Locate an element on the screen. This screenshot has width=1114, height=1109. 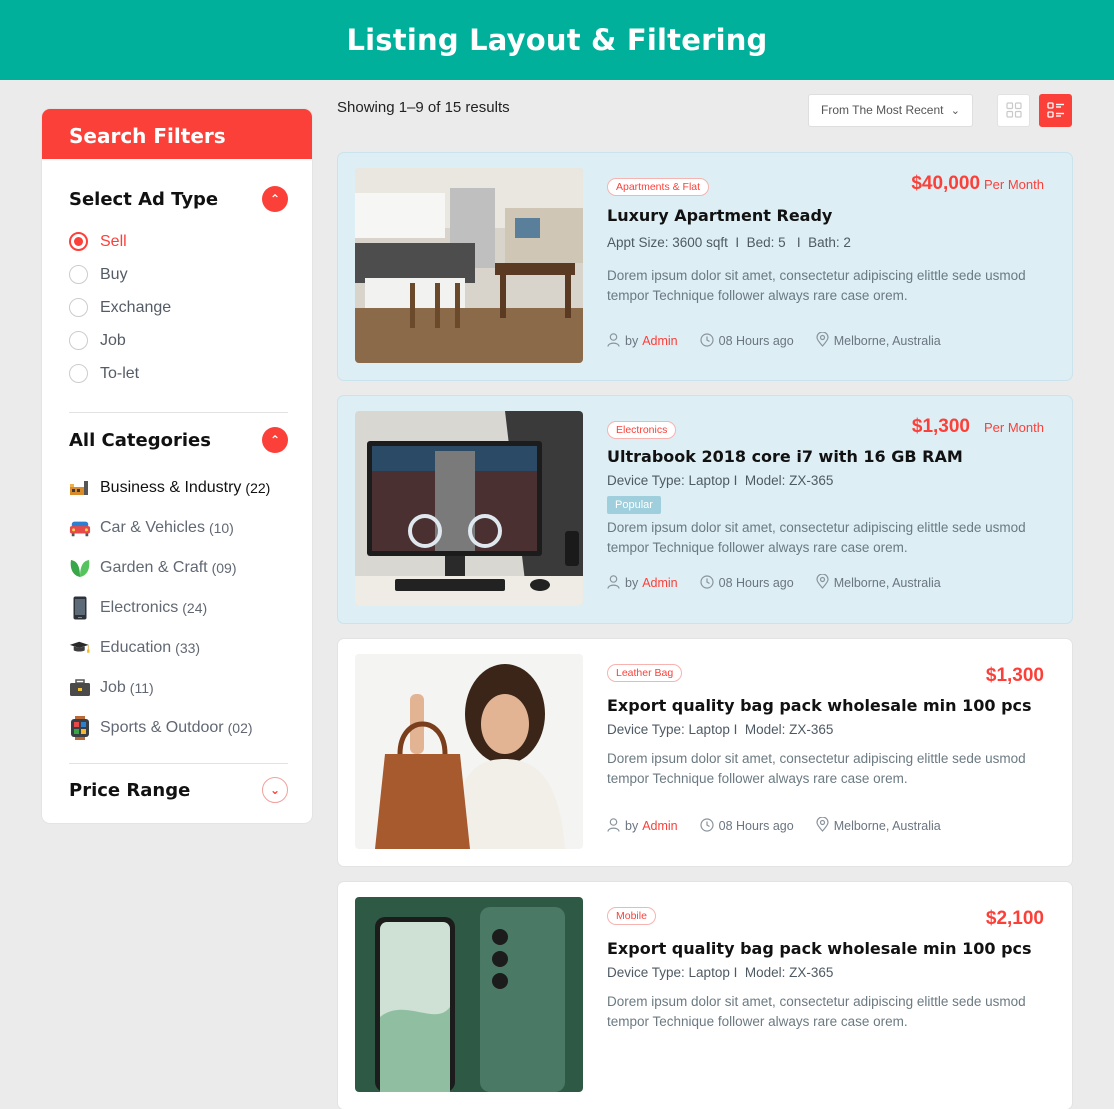
category-tag: Apartments & Flat is located at coordinates (658, 187).